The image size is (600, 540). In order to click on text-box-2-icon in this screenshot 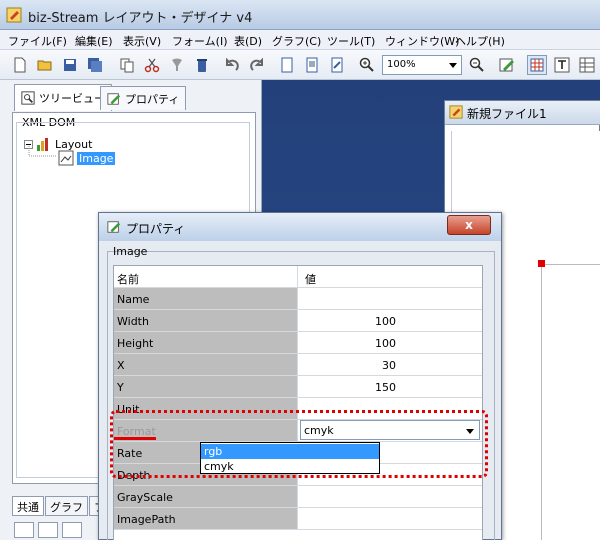, I will do `click(48, 530)`.